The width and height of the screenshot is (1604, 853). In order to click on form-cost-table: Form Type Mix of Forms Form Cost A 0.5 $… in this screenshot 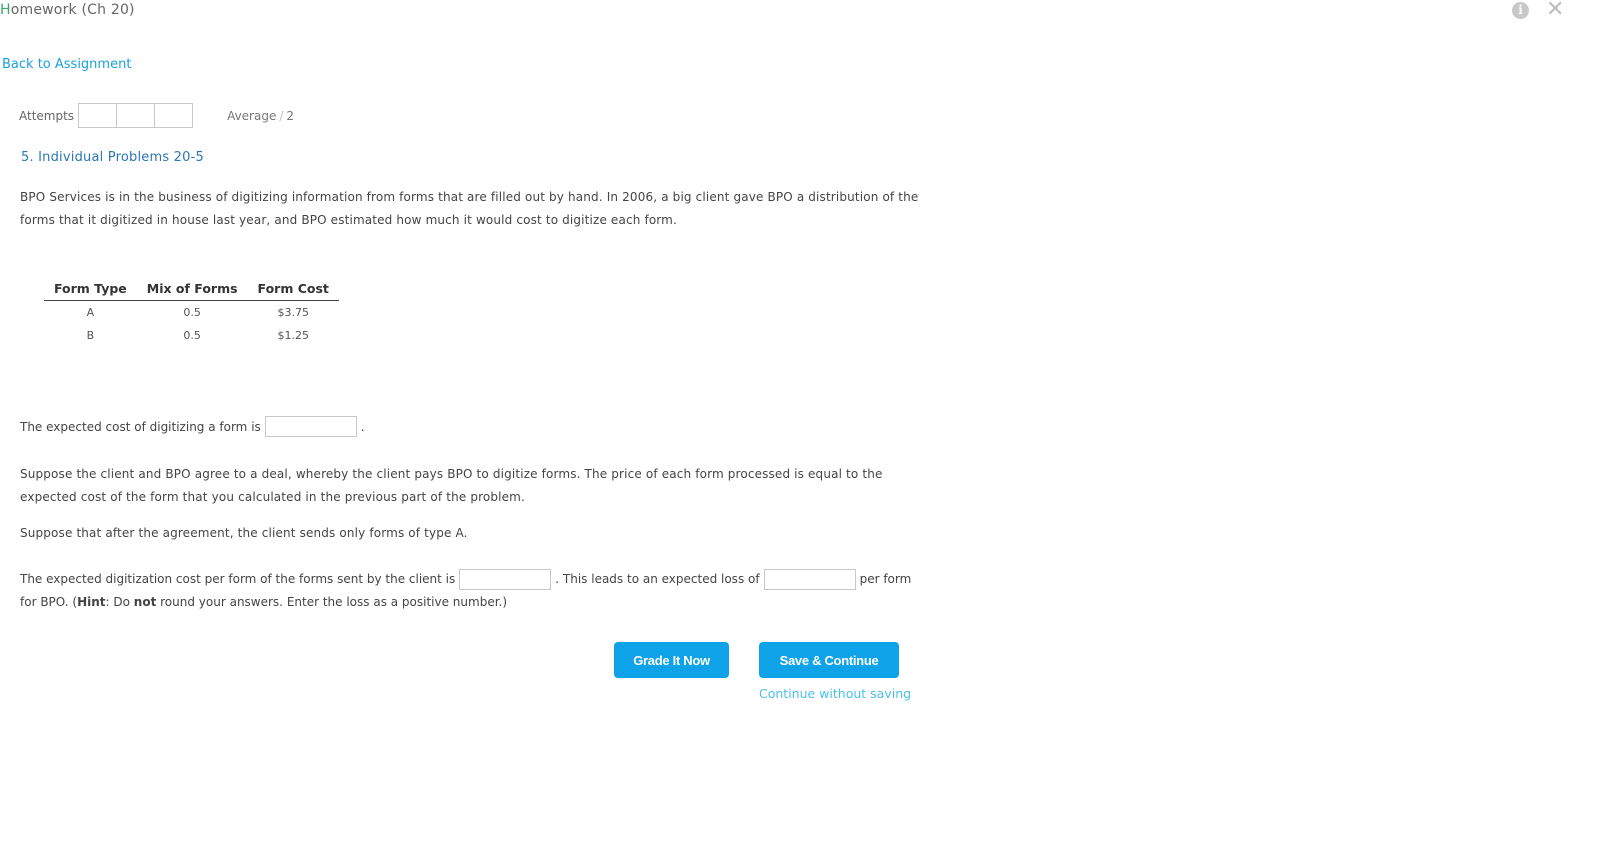, I will do `click(191, 312)`.